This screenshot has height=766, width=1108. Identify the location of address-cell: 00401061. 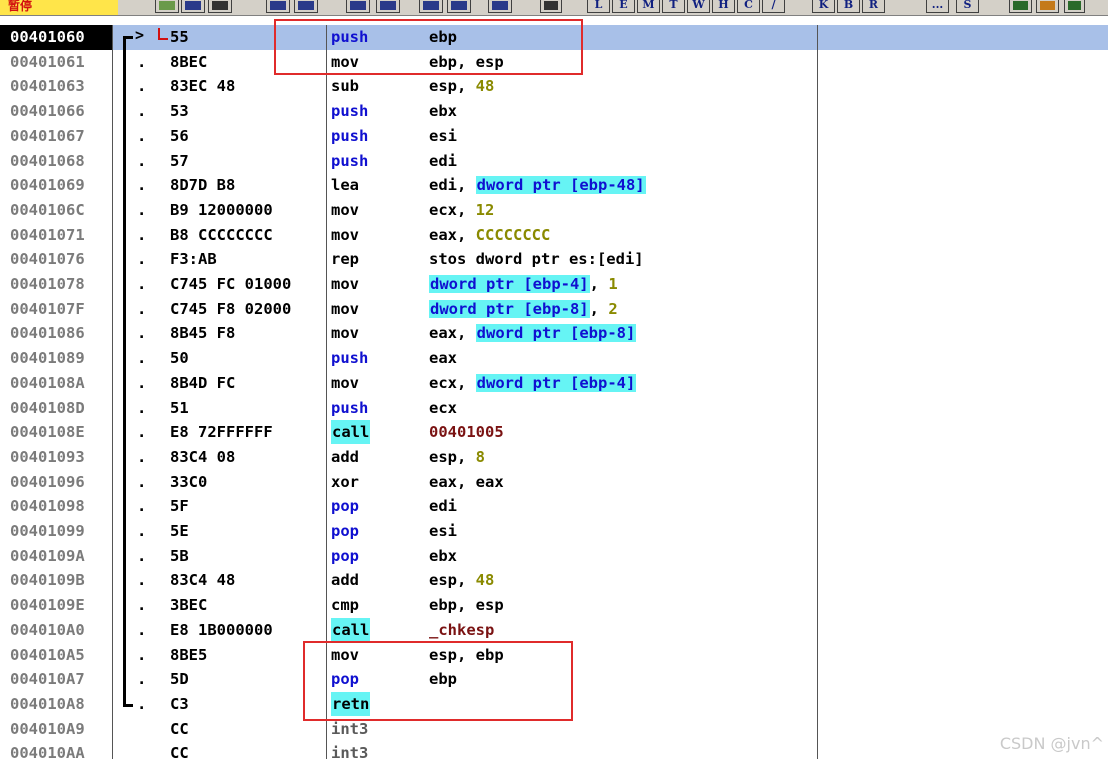
(47, 61).